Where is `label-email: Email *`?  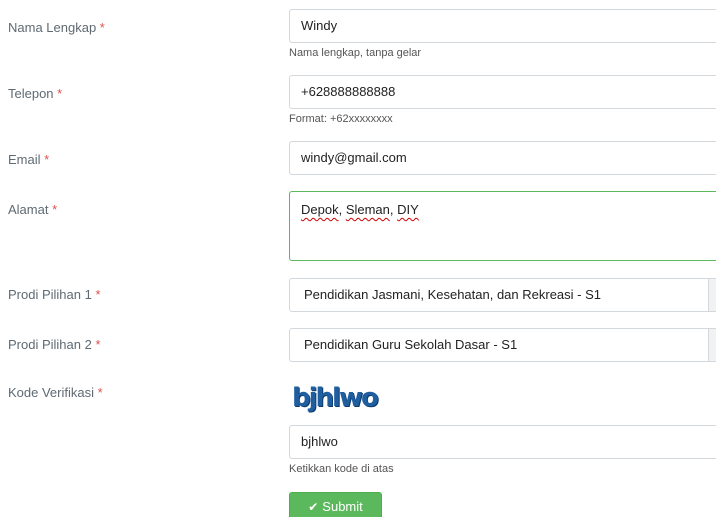 label-email: Email * is located at coordinates (29, 159).